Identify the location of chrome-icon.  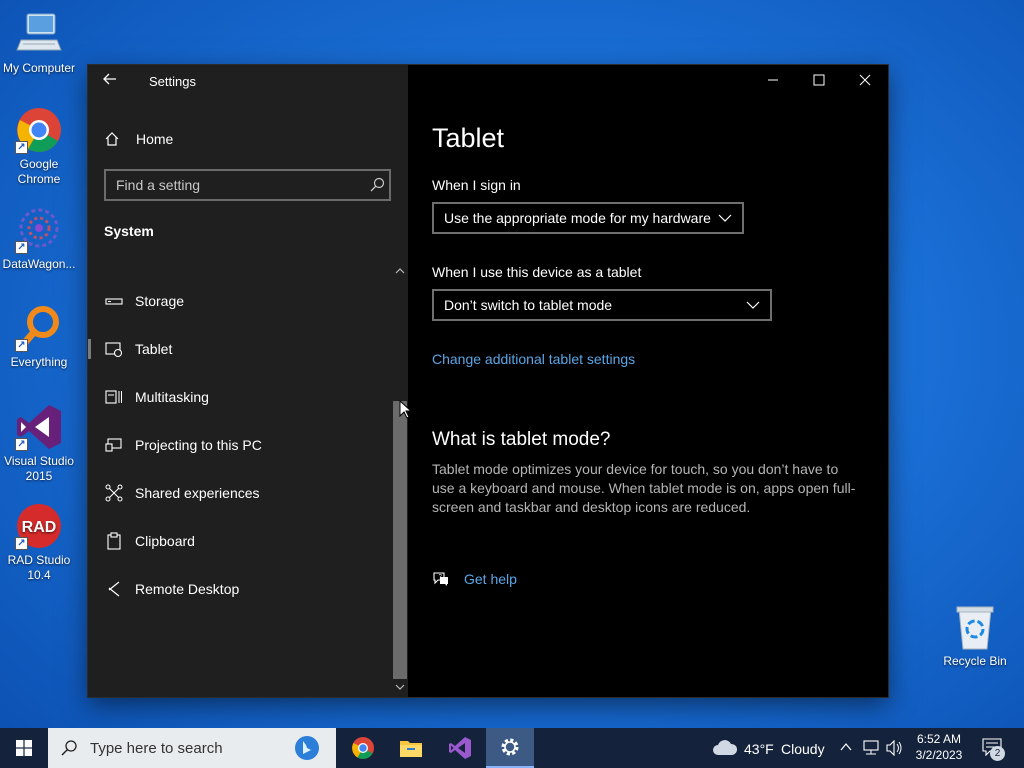
(363, 748).